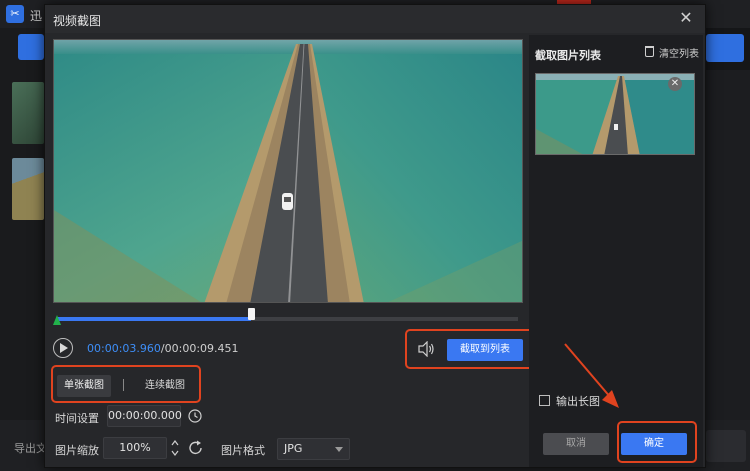  Describe the element at coordinates (375, 19) in the screenshot. I see `dialog-header: 视频截图 ✕` at that location.